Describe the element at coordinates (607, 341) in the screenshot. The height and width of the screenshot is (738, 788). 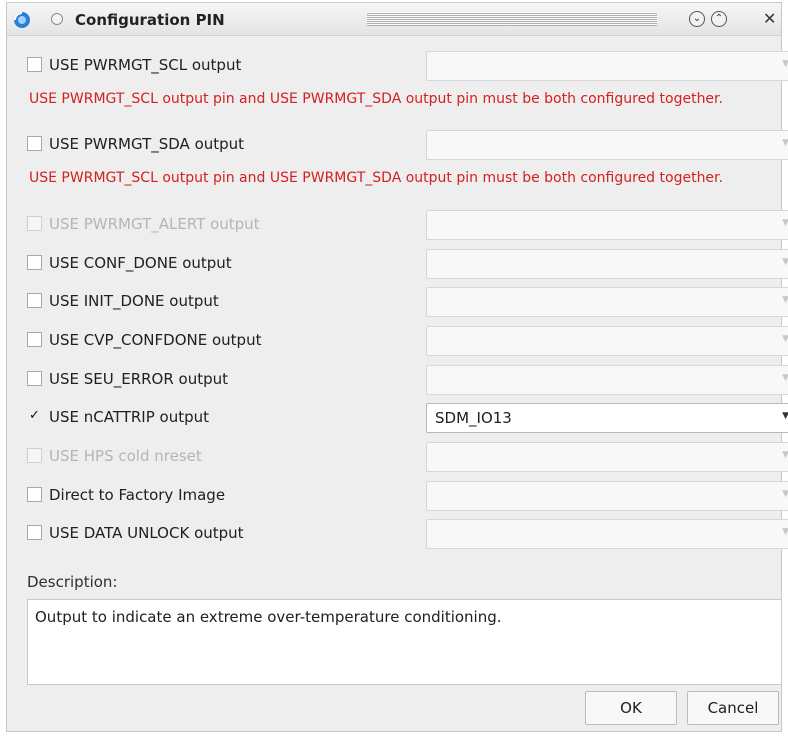
I see `select-cvp-confdone: ▼` at that location.